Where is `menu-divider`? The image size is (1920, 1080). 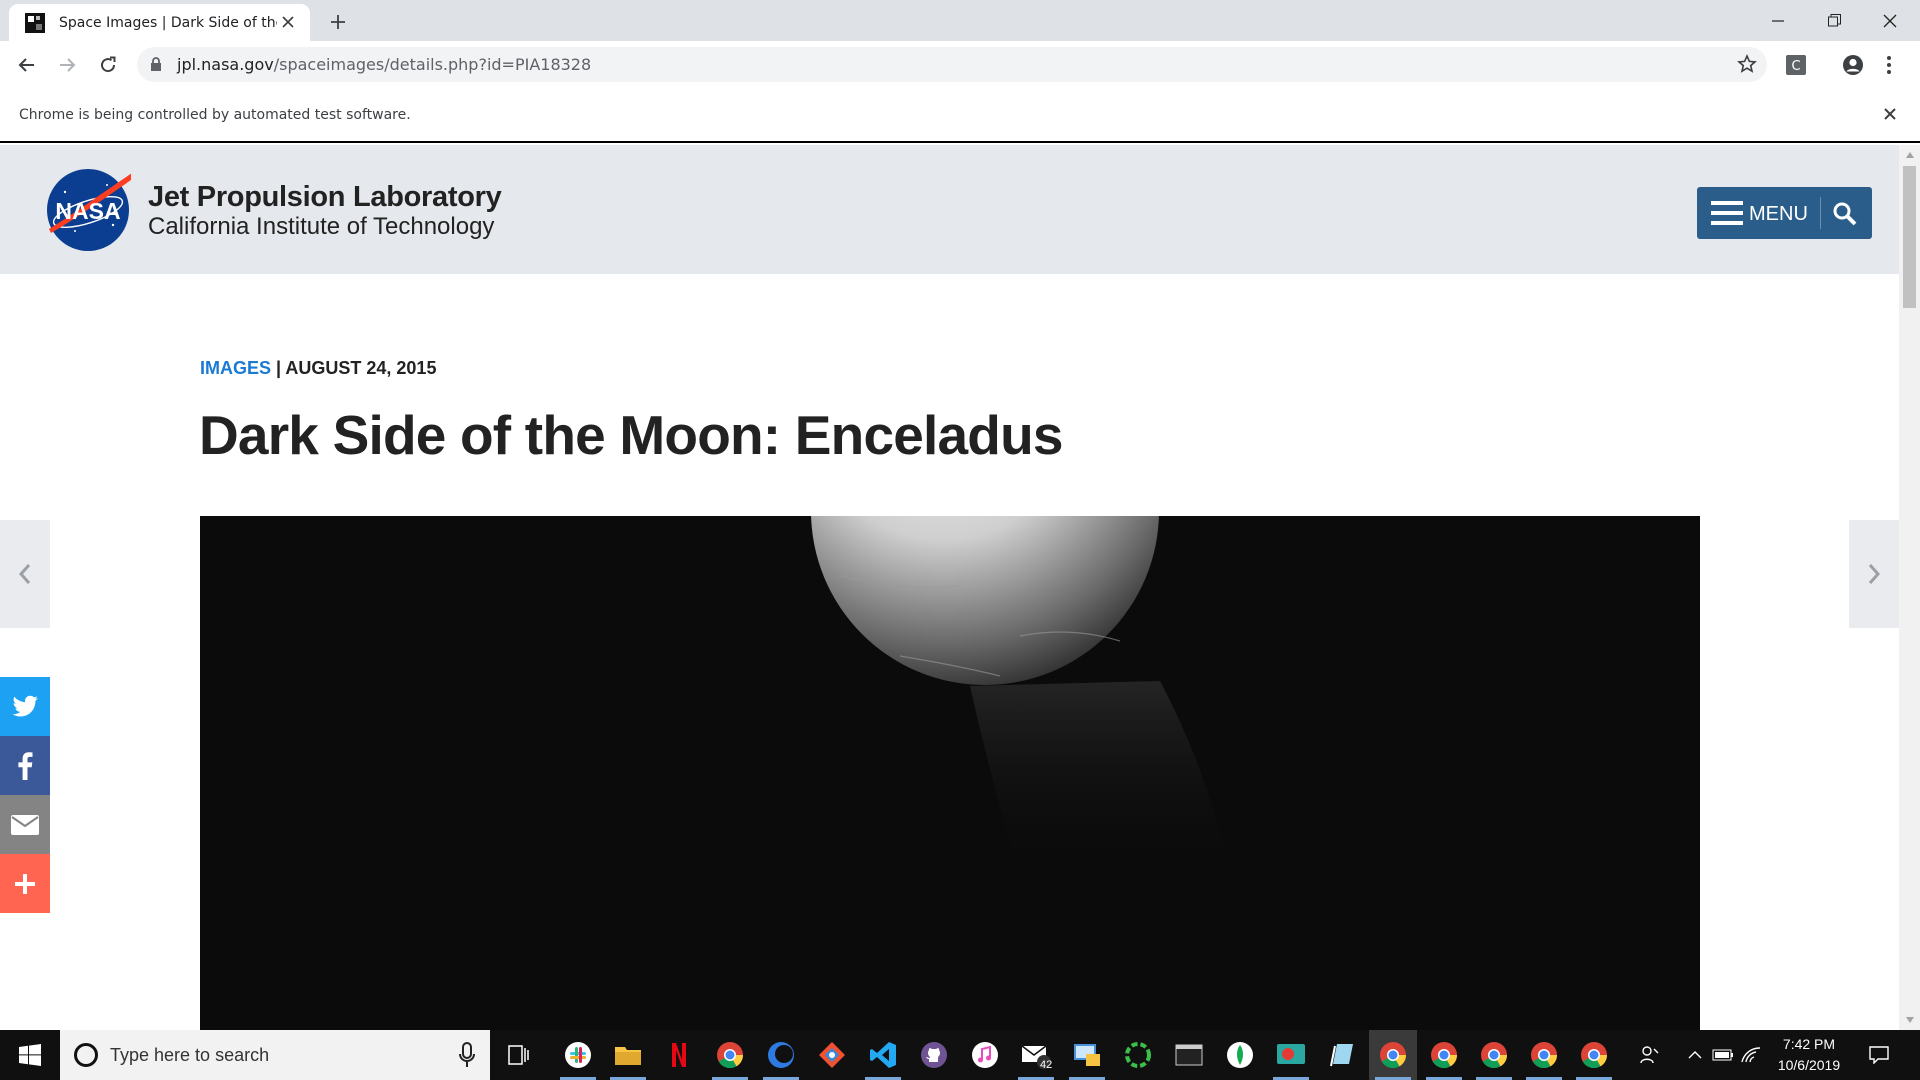 menu-divider is located at coordinates (1820, 213).